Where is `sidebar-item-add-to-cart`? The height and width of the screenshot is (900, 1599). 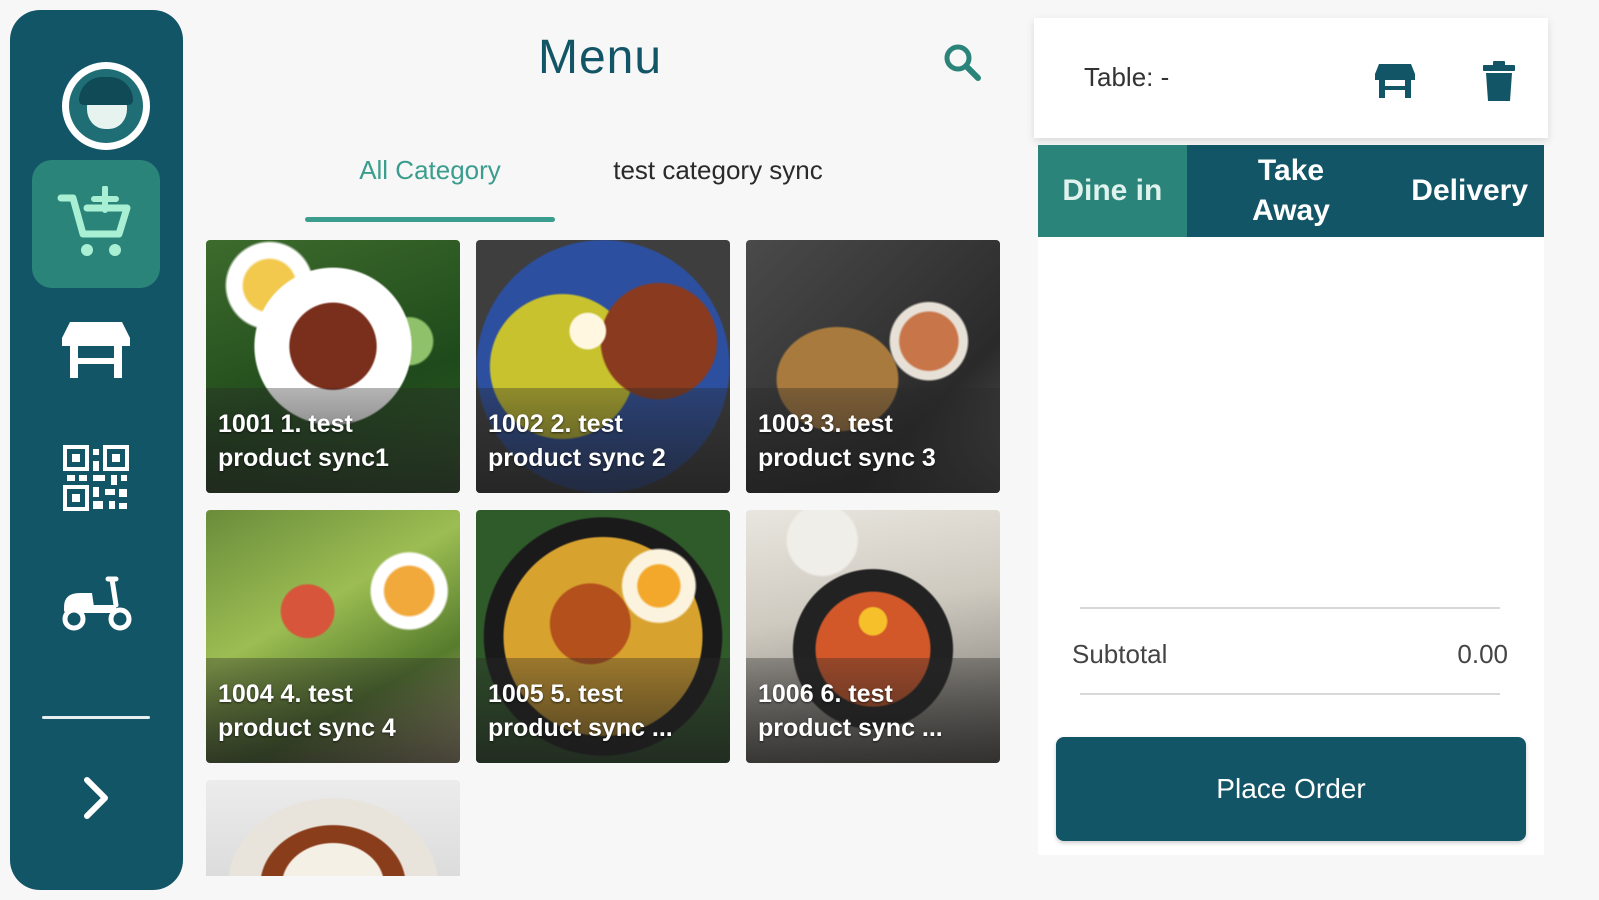
sidebar-item-add-to-cart is located at coordinates (96, 224).